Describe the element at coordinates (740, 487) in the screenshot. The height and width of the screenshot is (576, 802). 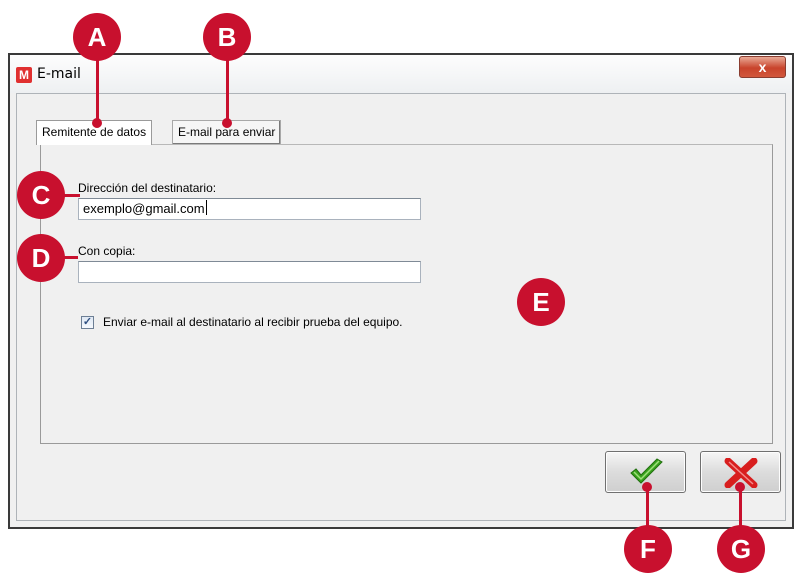
I see `callout-g-pointer` at that location.